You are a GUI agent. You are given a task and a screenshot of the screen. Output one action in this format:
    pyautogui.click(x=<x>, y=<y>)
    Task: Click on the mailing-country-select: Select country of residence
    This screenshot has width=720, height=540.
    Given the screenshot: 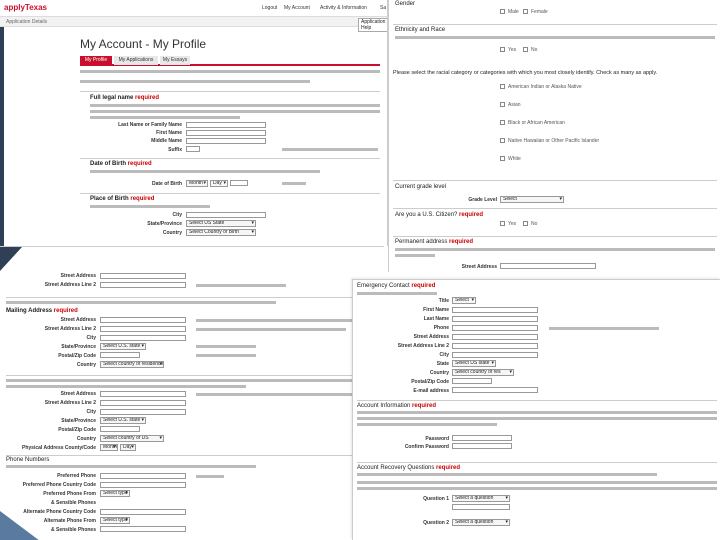 What is the action you would take?
    pyautogui.click(x=132, y=364)
    